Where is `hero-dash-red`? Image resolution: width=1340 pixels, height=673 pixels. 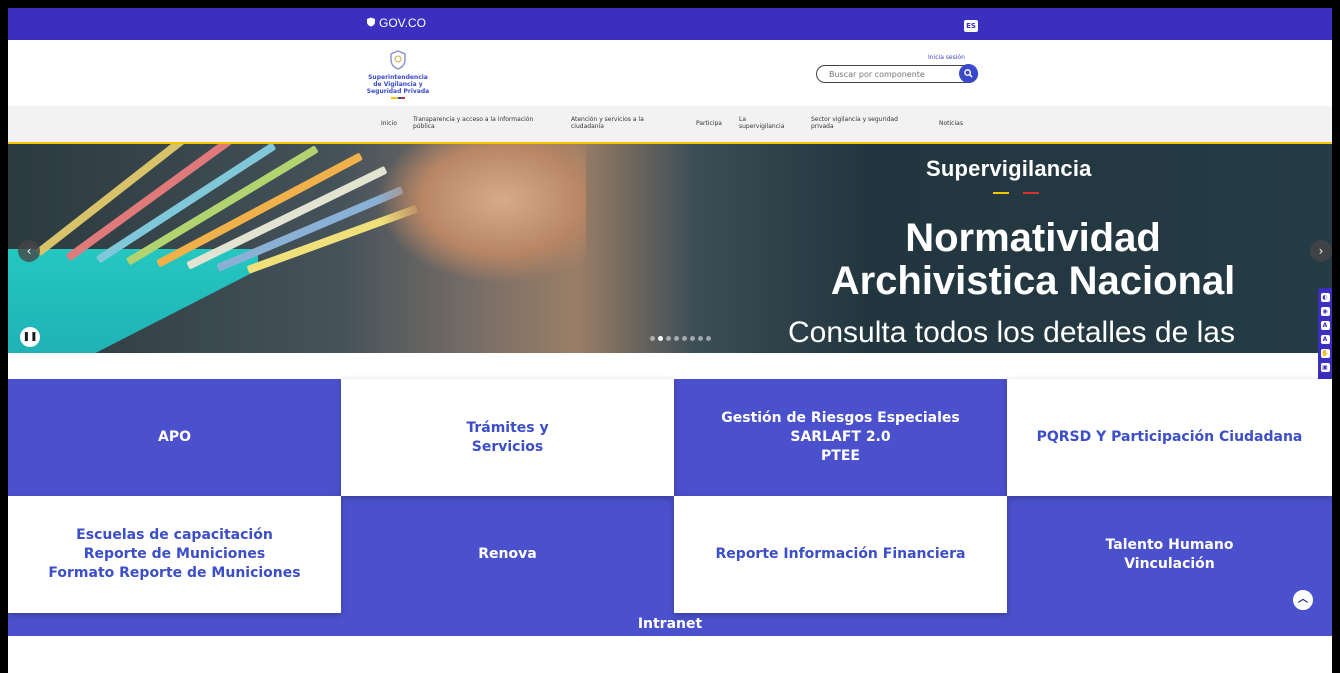
hero-dash-red is located at coordinates (1031, 193).